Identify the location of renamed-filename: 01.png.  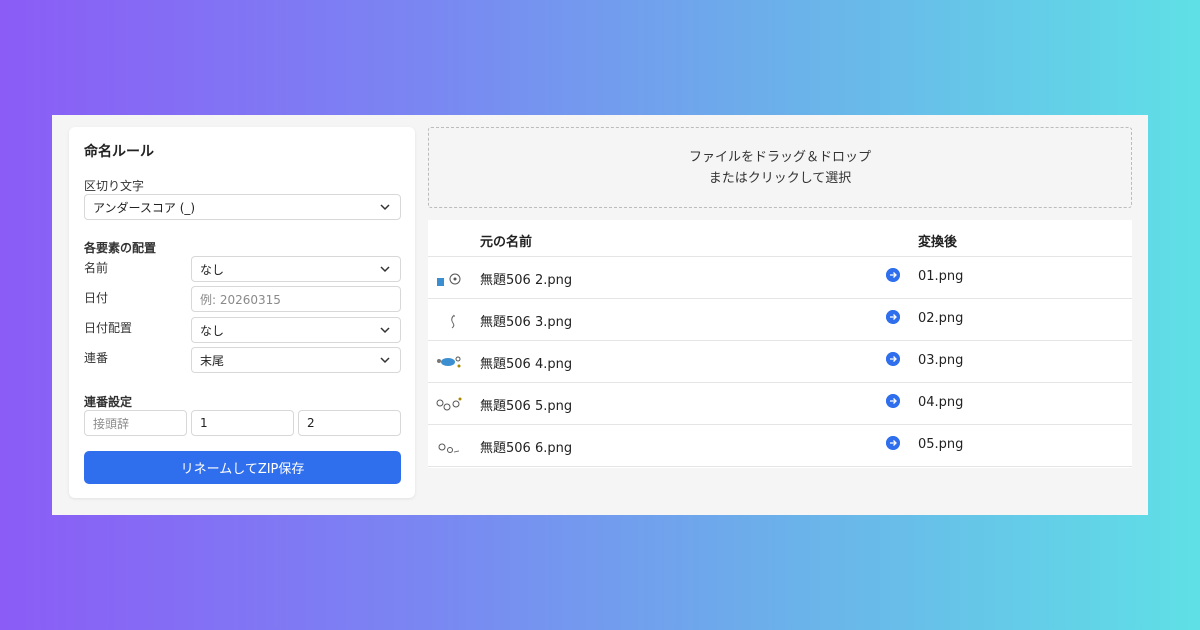
(941, 276).